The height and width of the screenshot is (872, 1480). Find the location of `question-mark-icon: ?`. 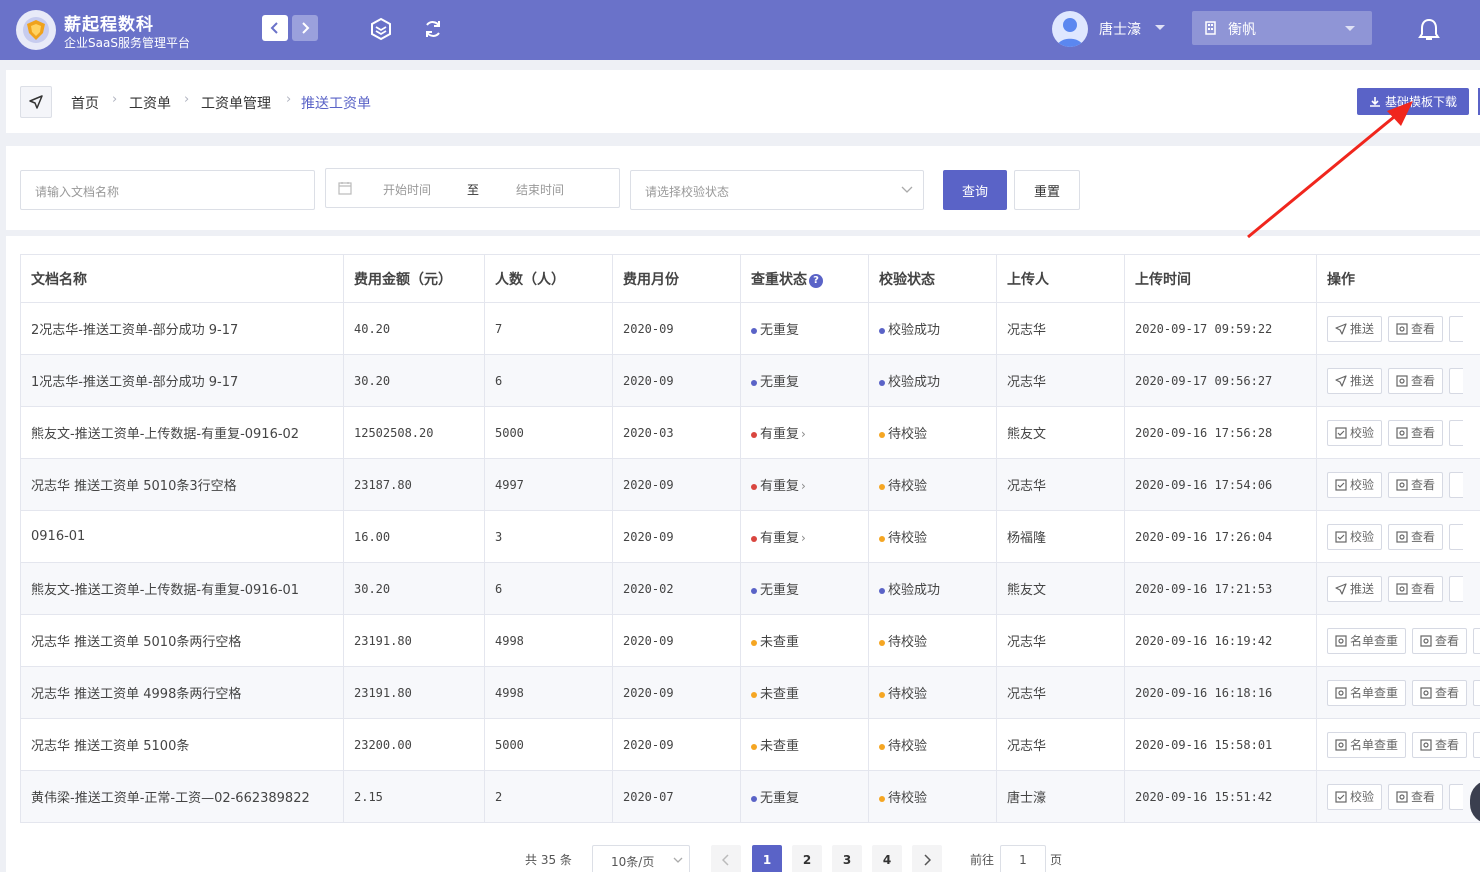

question-mark-icon: ? is located at coordinates (816, 280).